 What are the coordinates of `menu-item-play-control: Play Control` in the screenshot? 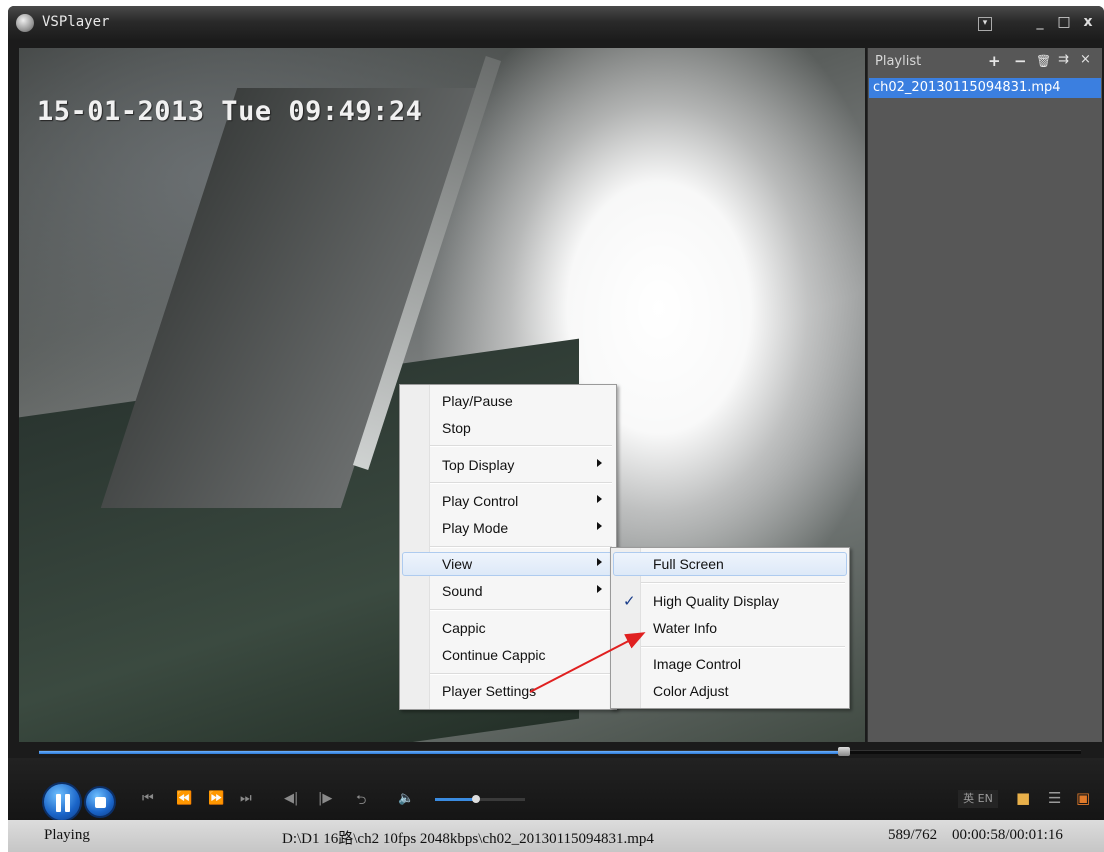 It's located at (508, 501).